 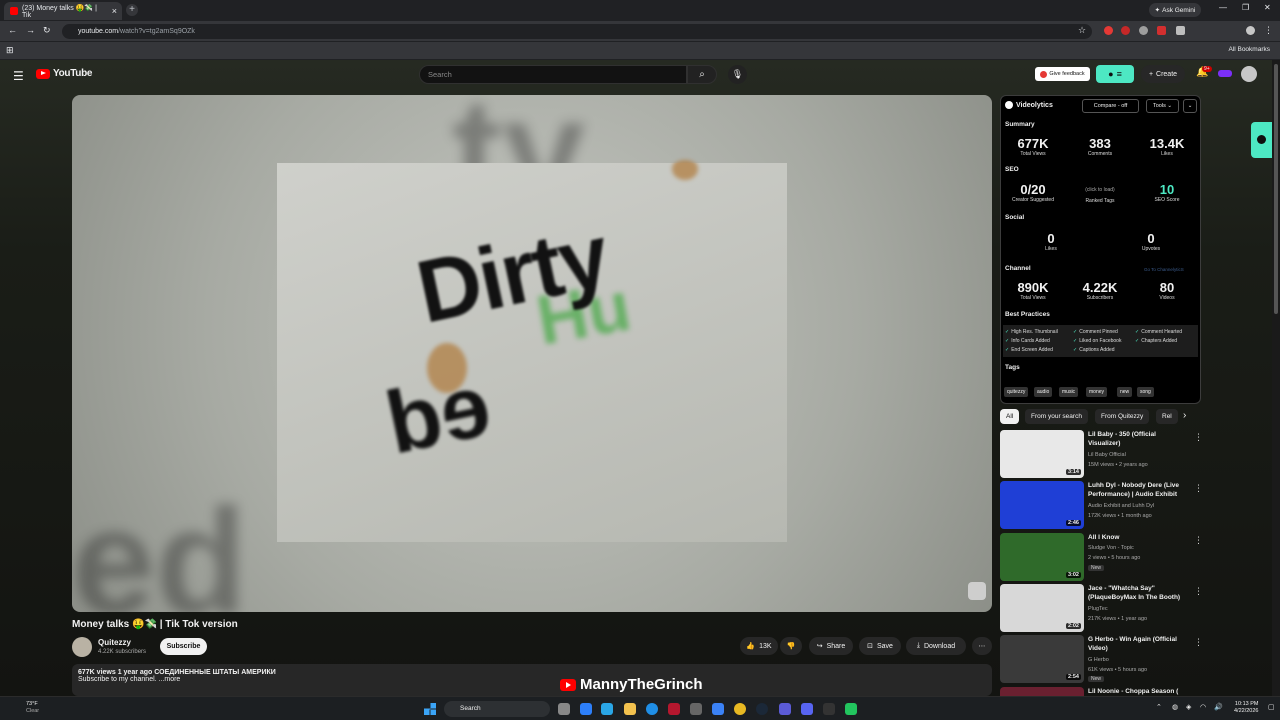 What do you see at coordinates (564, 709) in the screenshot?
I see `task-view-icon` at bounding box center [564, 709].